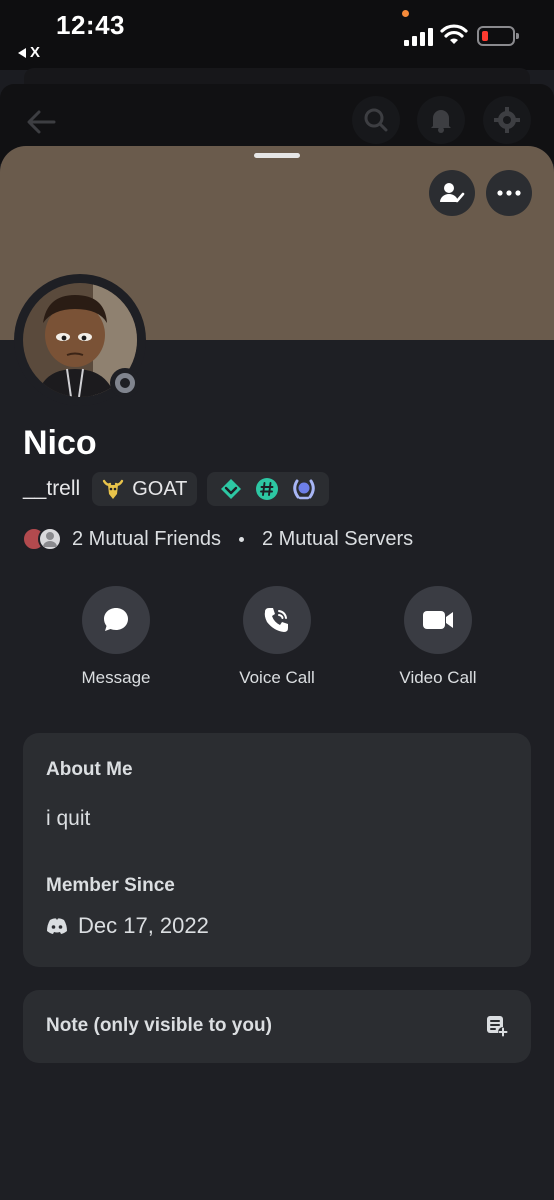 The height and width of the screenshot is (1200, 554). Describe the element at coordinates (497, 1026) in the screenshot. I see `add-note-icon` at that location.